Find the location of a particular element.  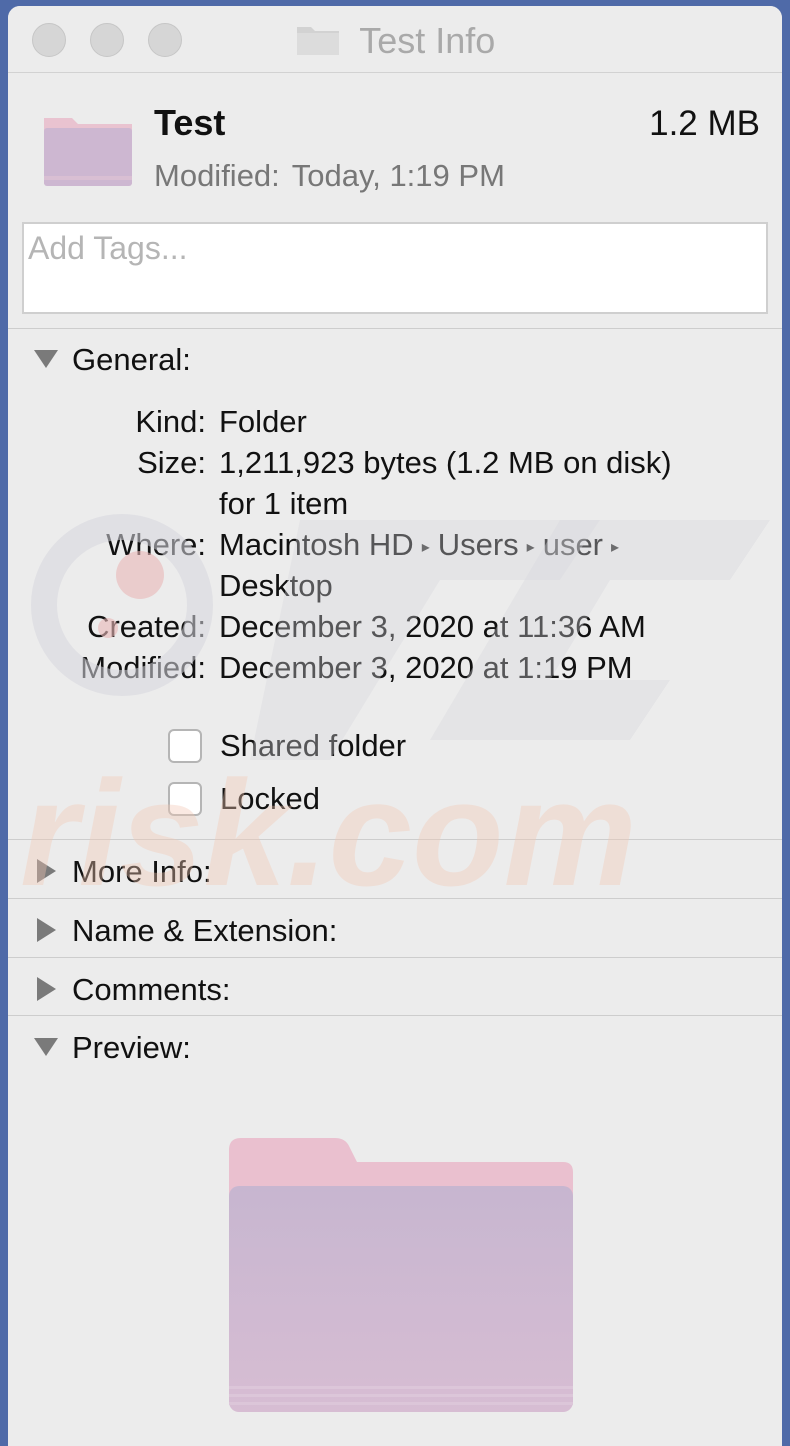

title-bar: Test Info is located at coordinates (395, 39).